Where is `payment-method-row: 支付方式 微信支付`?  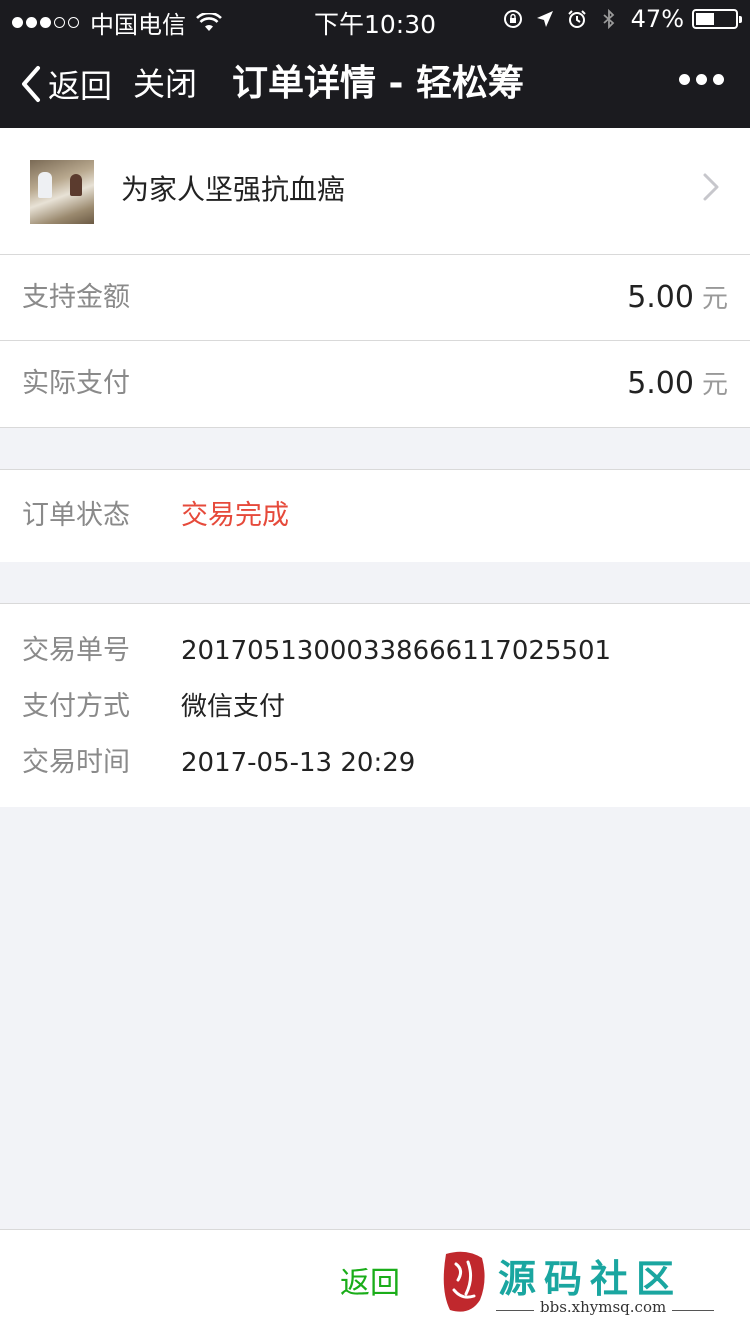 payment-method-row: 支付方式 微信支付 is located at coordinates (375, 707).